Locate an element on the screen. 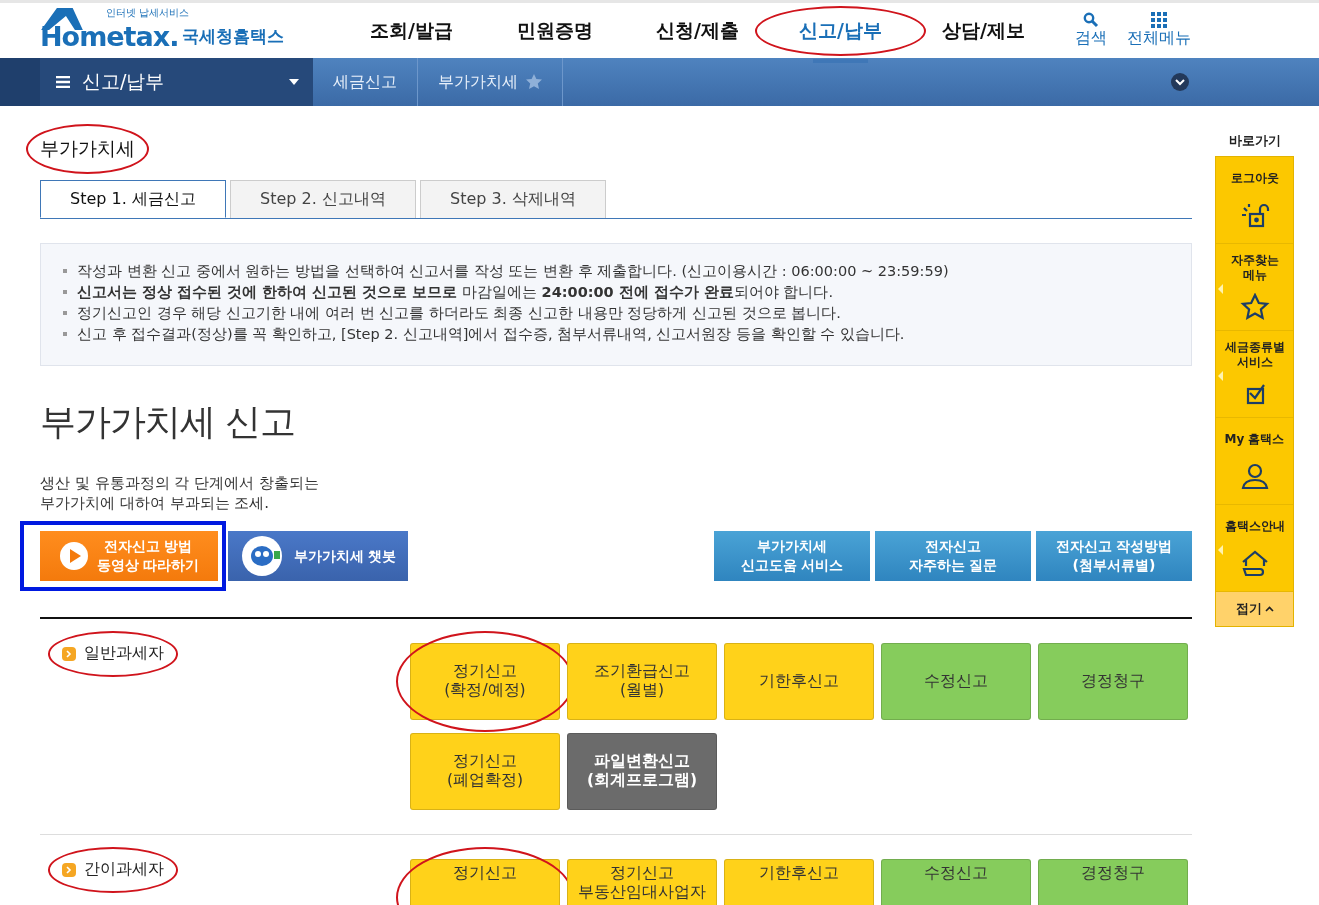 The image size is (1319, 905). section-description: 생산 및 유통과정의 각 단계에서 창출되는 부가가치에 대하여 부과되는 조세. is located at coordinates (180, 493).